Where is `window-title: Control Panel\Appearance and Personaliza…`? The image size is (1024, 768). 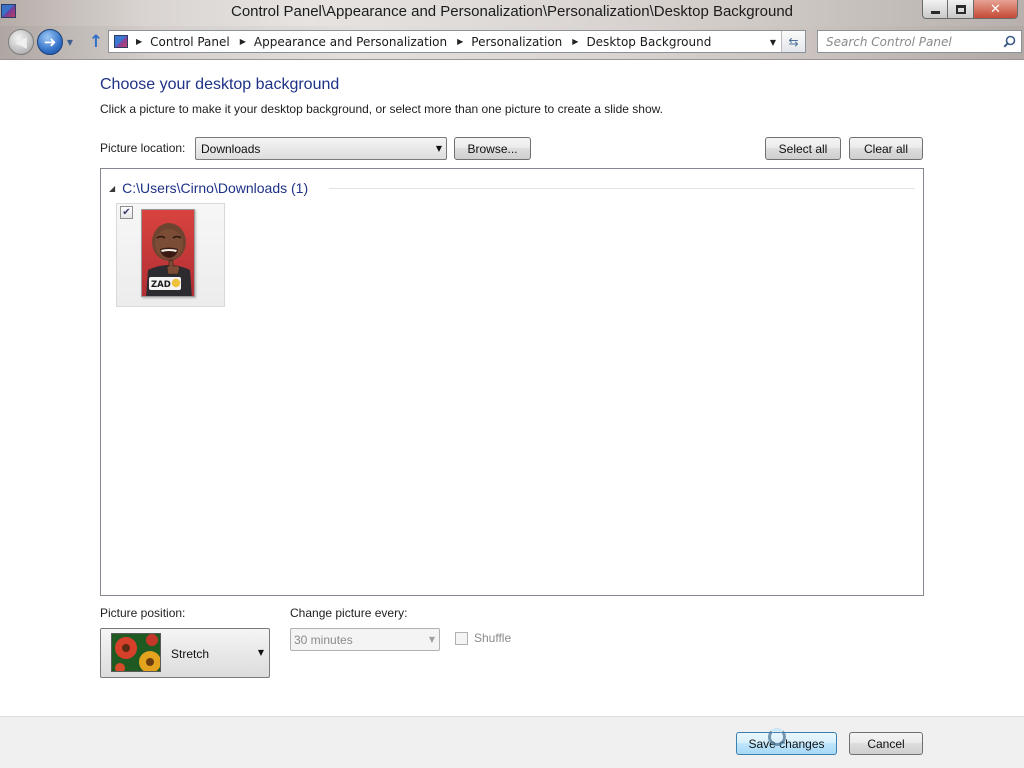
window-title: Control Panel\Appearance and Personaliza… is located at coordinates (512, 11).